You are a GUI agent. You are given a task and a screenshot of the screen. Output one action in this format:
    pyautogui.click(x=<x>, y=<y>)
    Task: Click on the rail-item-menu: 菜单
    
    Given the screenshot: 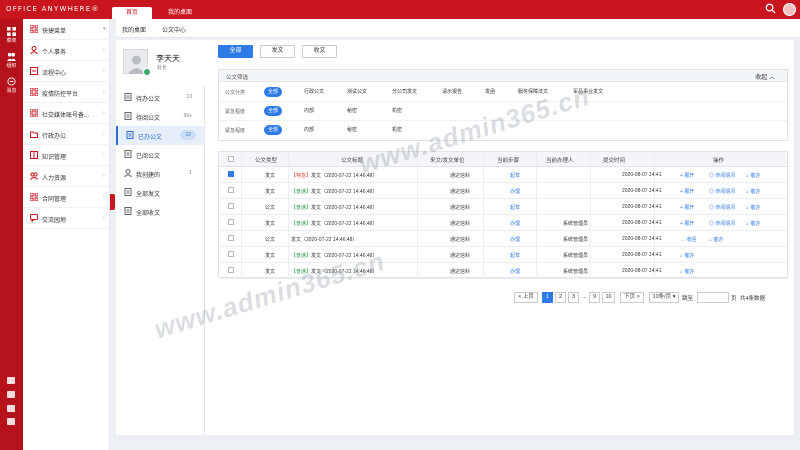 What is the action you would take?
    pyautogui.click(x=11, y=35)
    